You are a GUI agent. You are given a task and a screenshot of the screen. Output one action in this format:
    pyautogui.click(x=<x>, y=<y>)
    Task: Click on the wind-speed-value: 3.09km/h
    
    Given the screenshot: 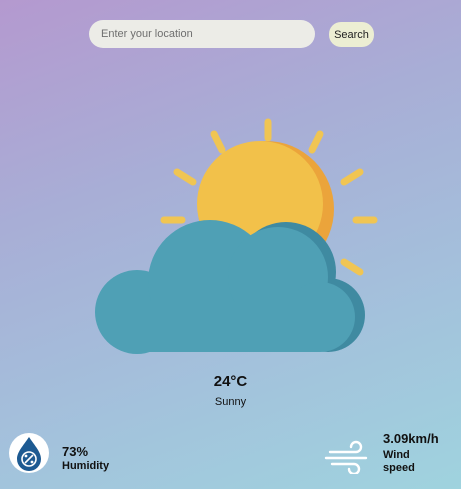 What is the action you would take?
    pyautogui.click(x=411, y=438)
    